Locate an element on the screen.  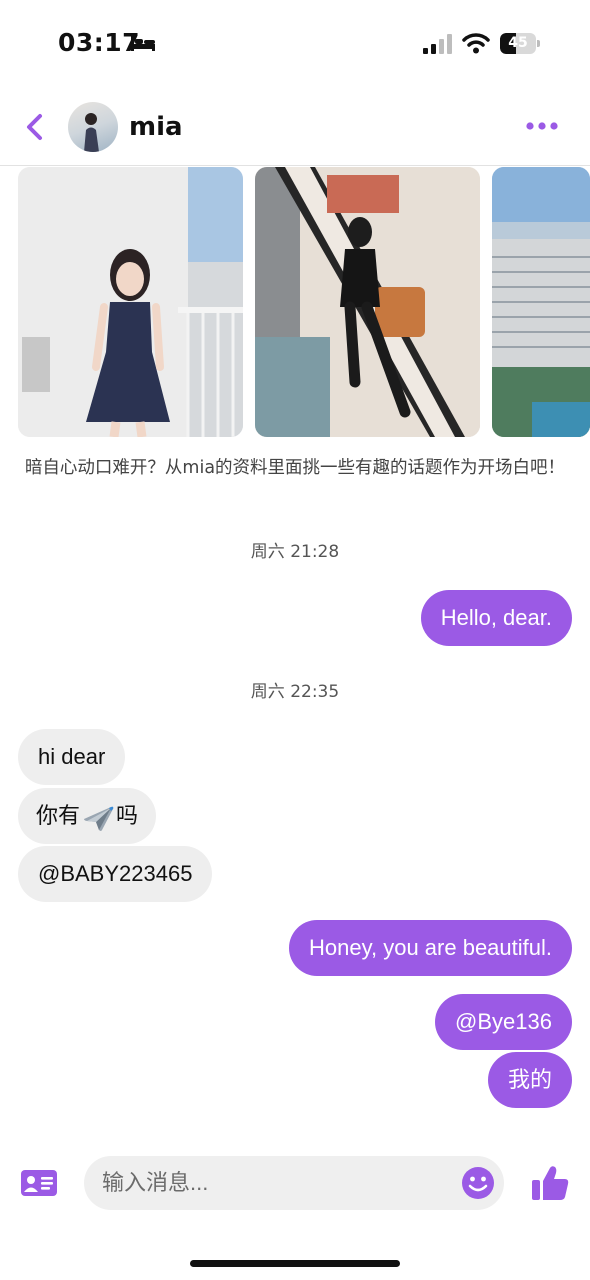
message-text-part: 你有 is located at coordinates (58, 815).